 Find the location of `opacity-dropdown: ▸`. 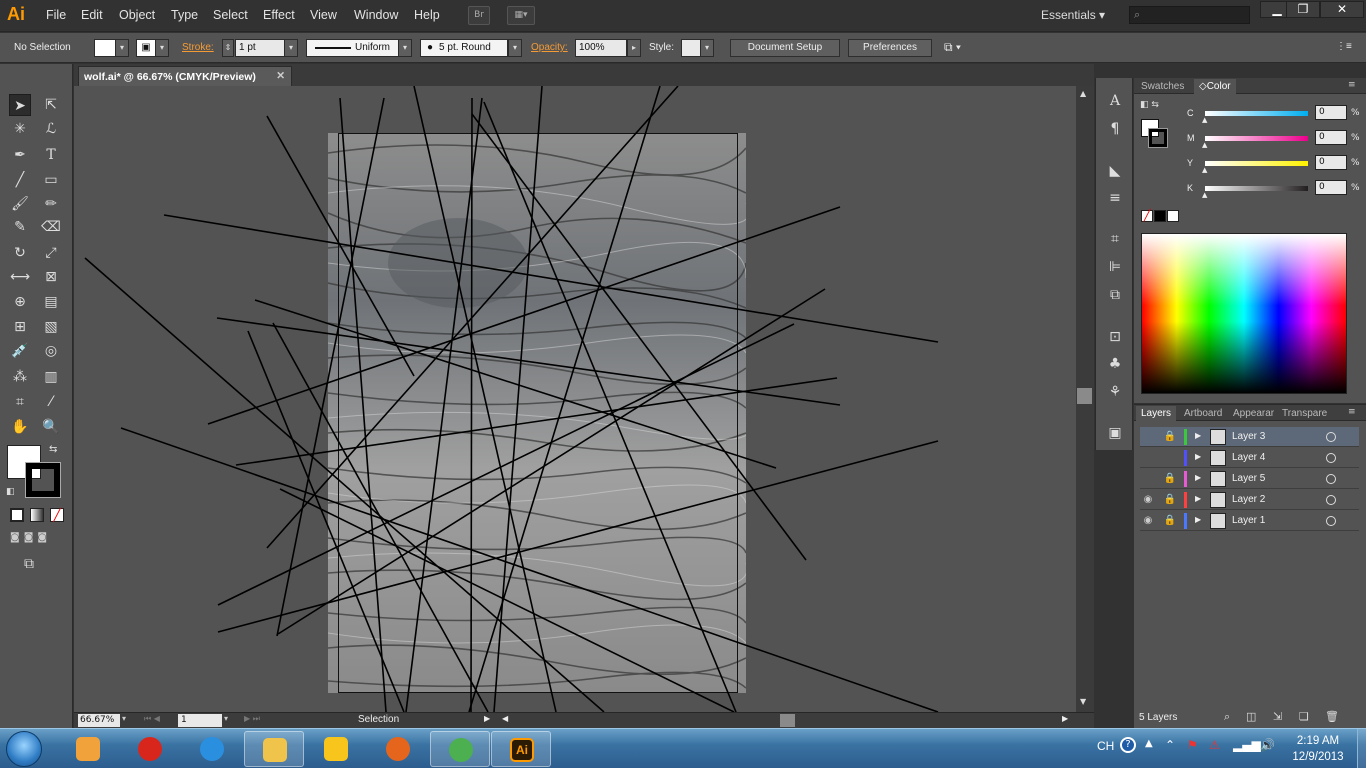

opacity-dropdown: ▸ is located at coordinates (634, 48).